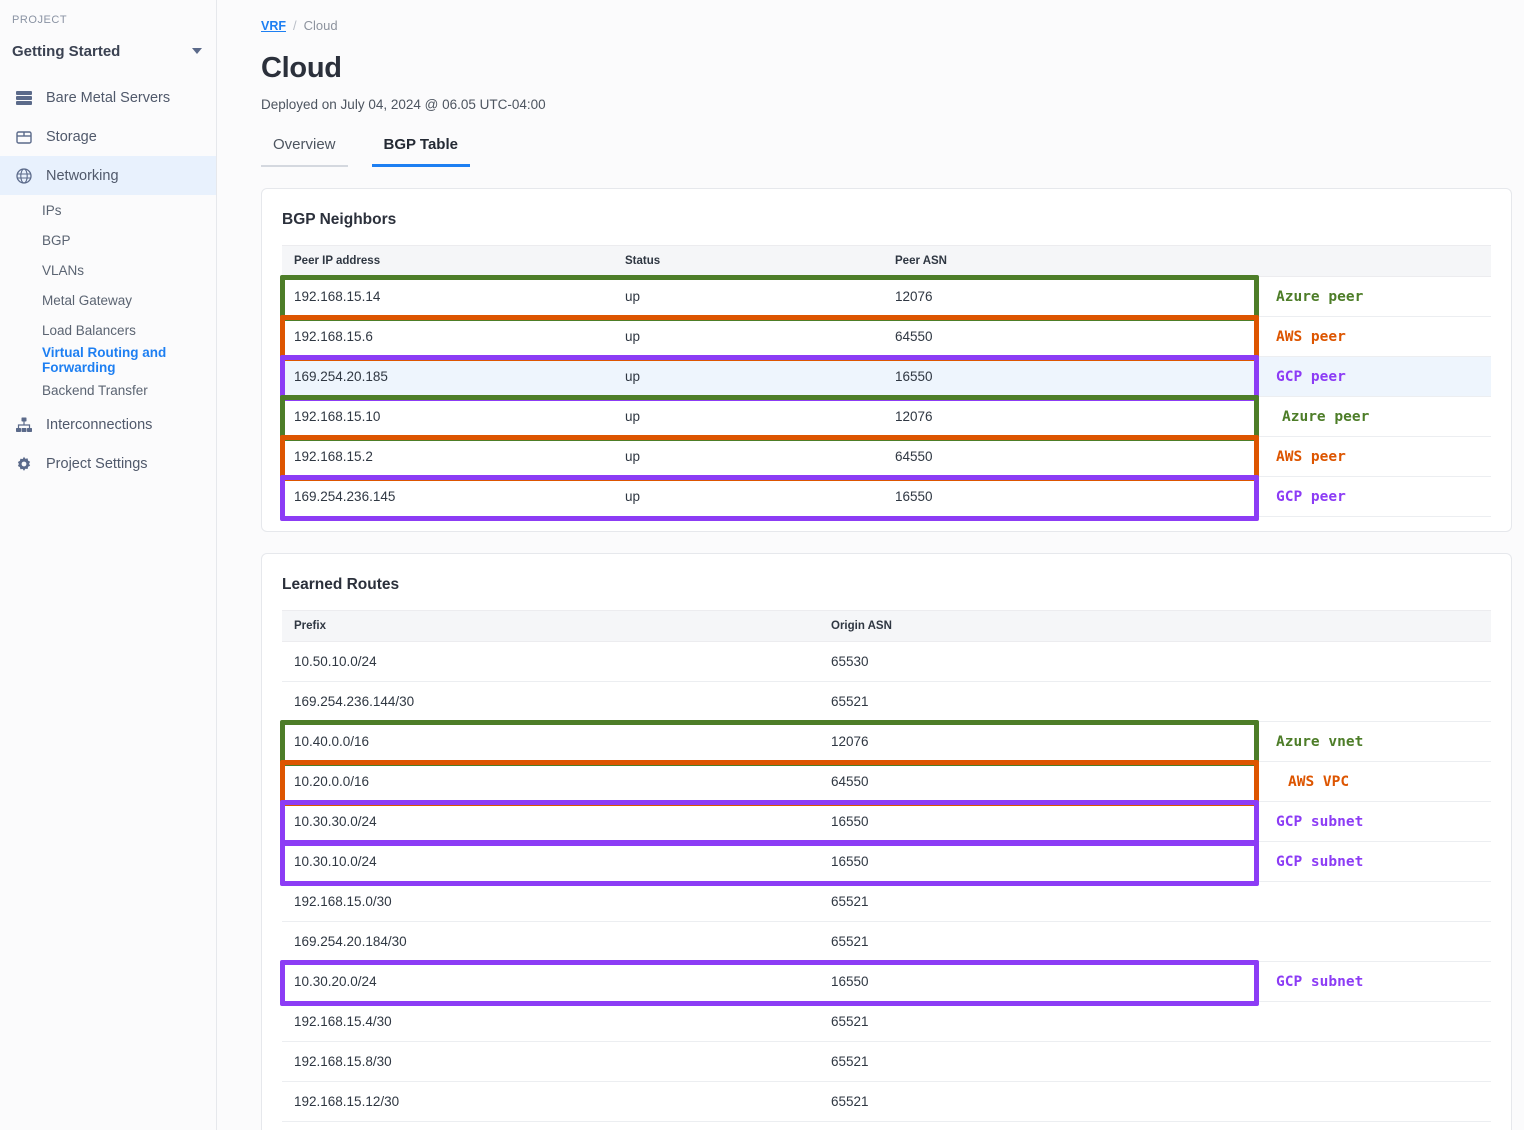  I want to click on sidebar-subitem-vlans: VLANs, so click(108, 270).